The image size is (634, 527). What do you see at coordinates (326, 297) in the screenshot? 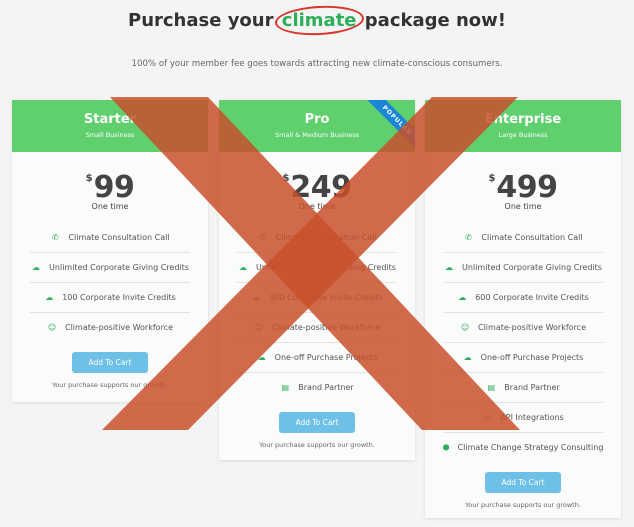
I see `feature-label: 300 Corporate Invite Credits` at bounding box center [326, 297].